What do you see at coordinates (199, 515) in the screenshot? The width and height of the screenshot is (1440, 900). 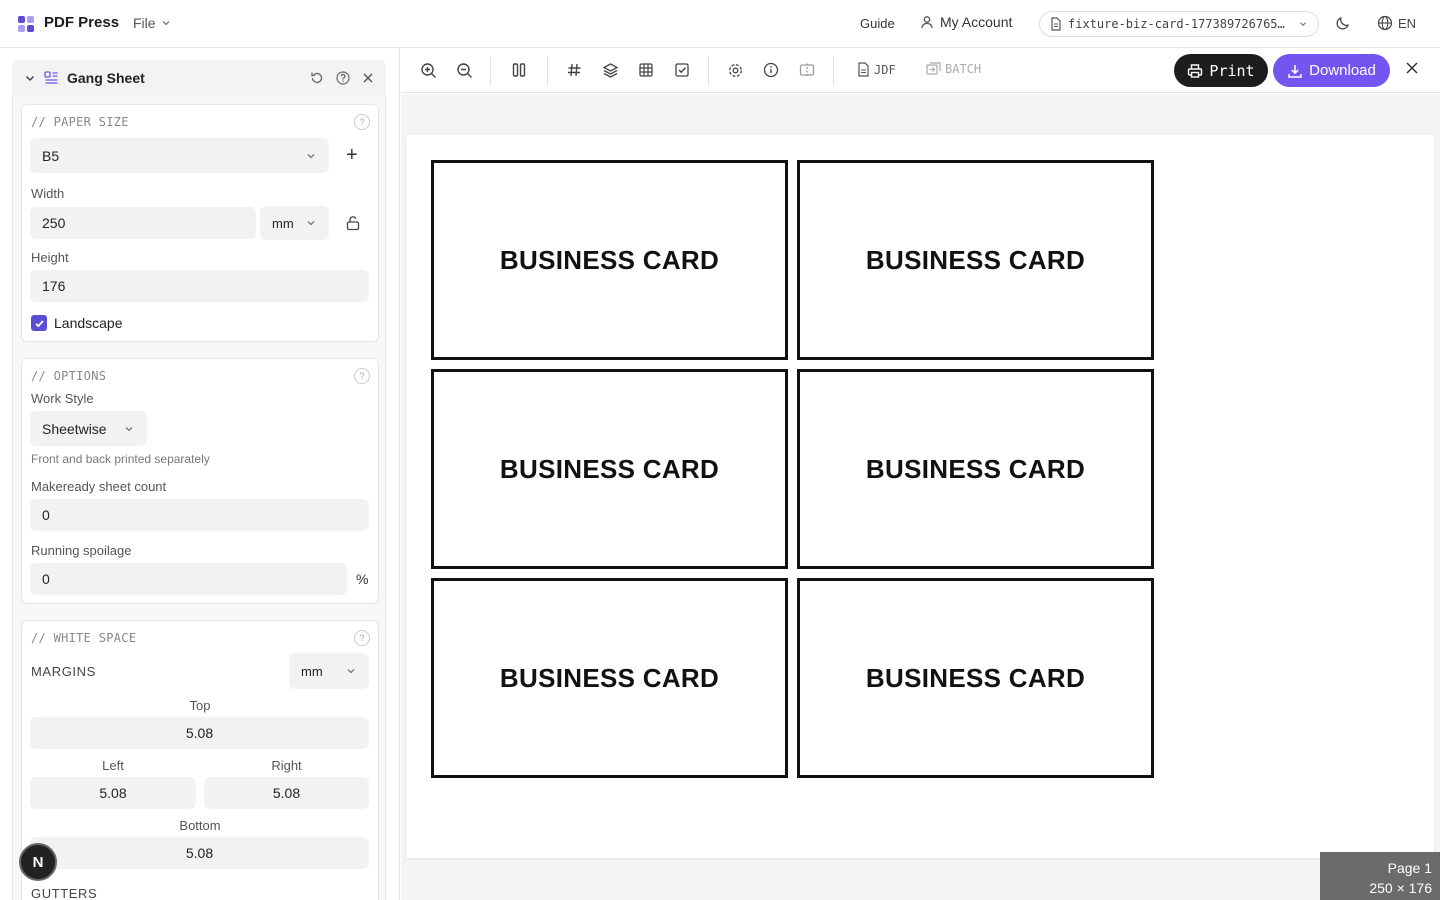 I see `makeready-input: 0` at bounding box center [199, 515].